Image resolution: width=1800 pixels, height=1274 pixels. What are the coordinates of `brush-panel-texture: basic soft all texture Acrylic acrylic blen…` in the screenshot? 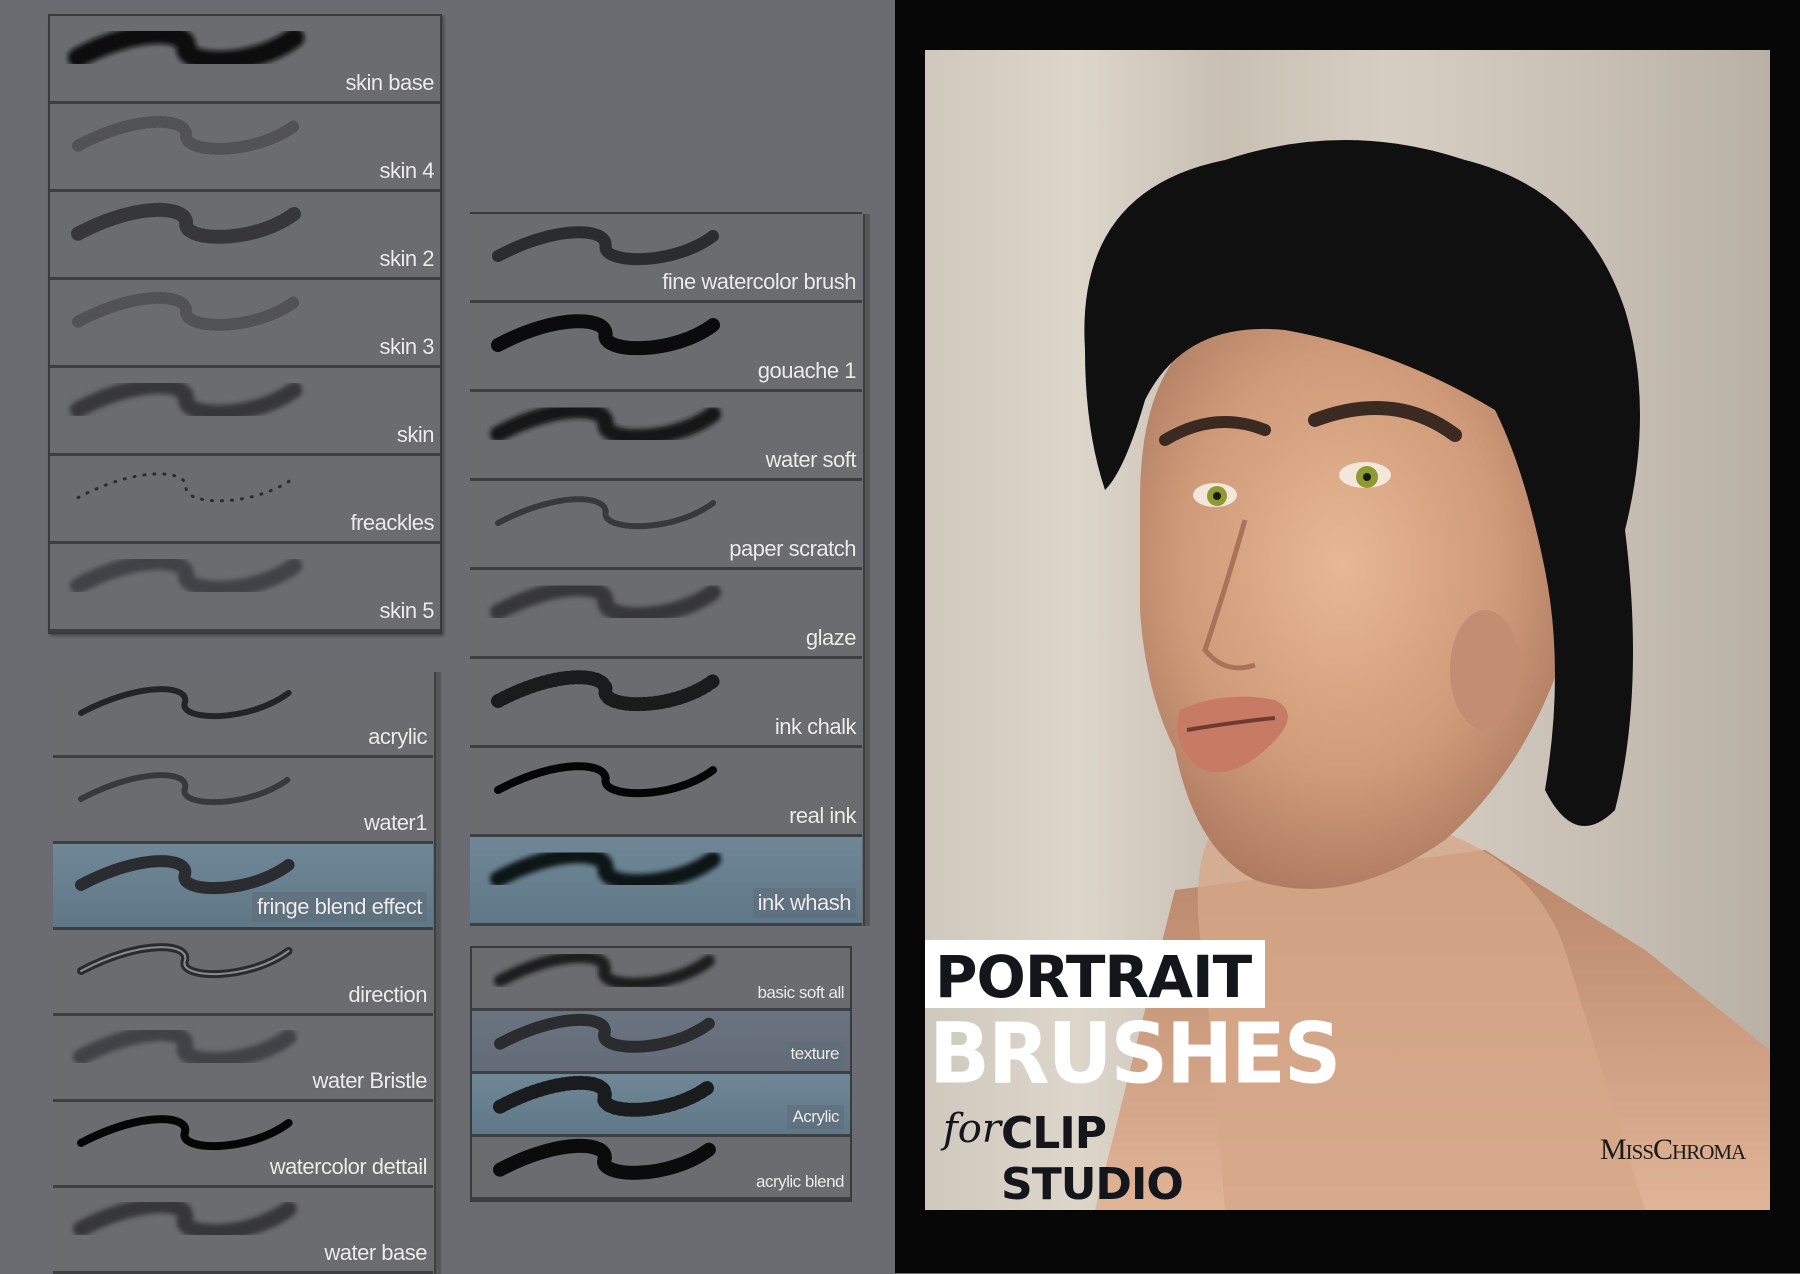 It's located at (661, 1074).